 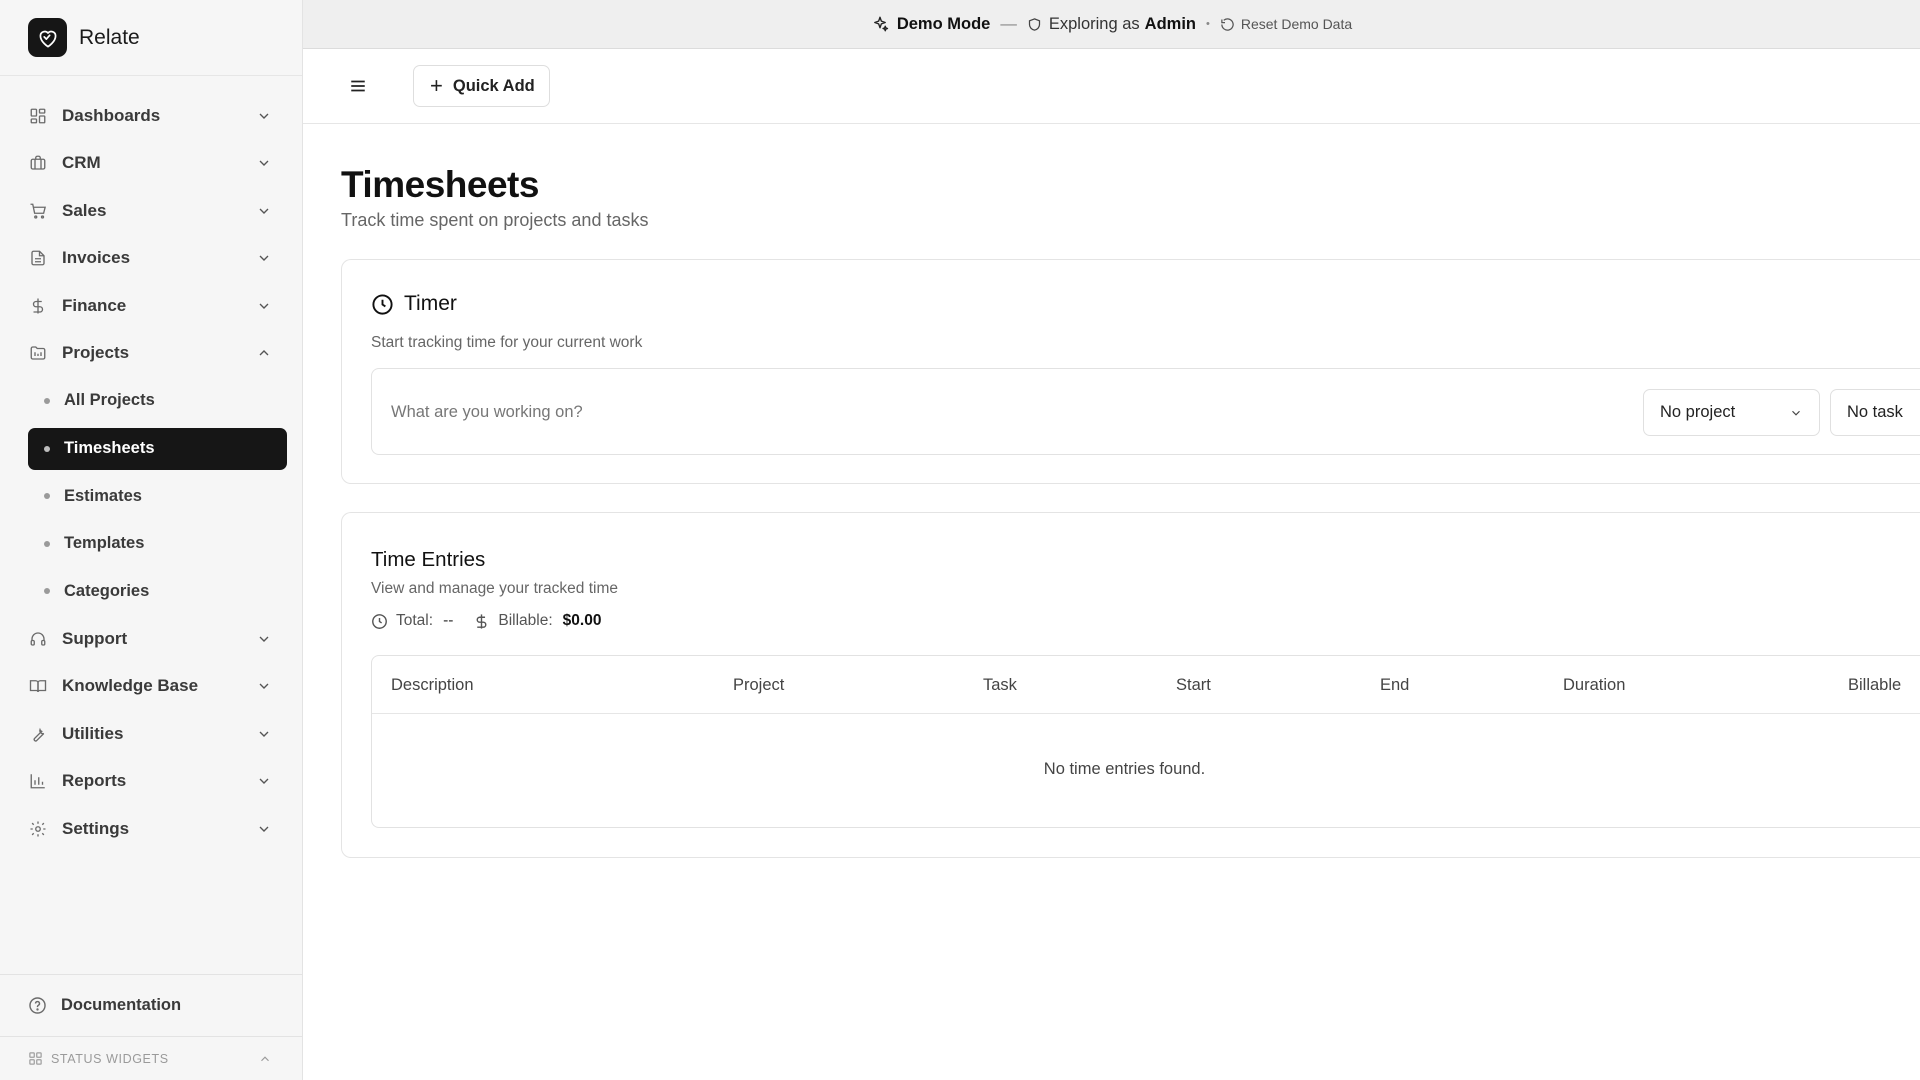 I want to click on project-select-value: No project, so click(x=1698, y=412).